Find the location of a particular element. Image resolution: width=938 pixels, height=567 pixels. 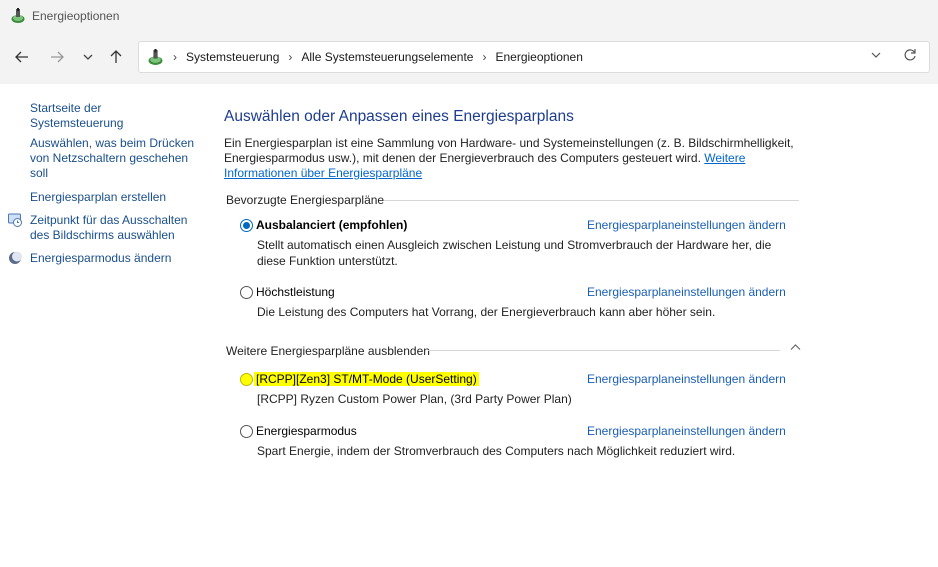

forward-button is located at coordinates (57, 57).